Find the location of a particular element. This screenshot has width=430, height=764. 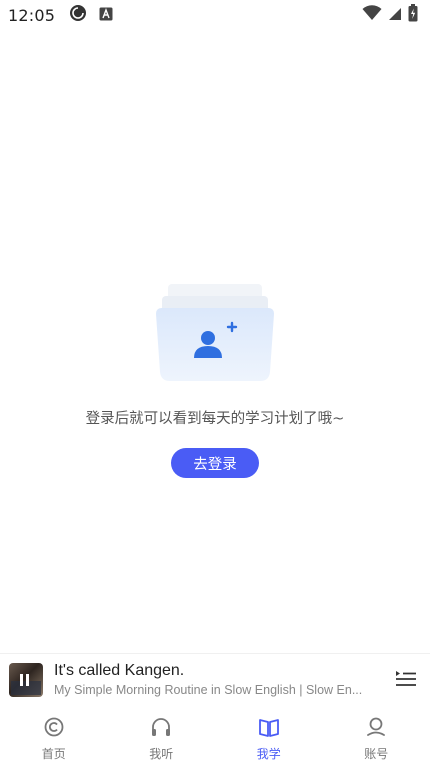

playlist-icon is located at coordinates (406, 680).